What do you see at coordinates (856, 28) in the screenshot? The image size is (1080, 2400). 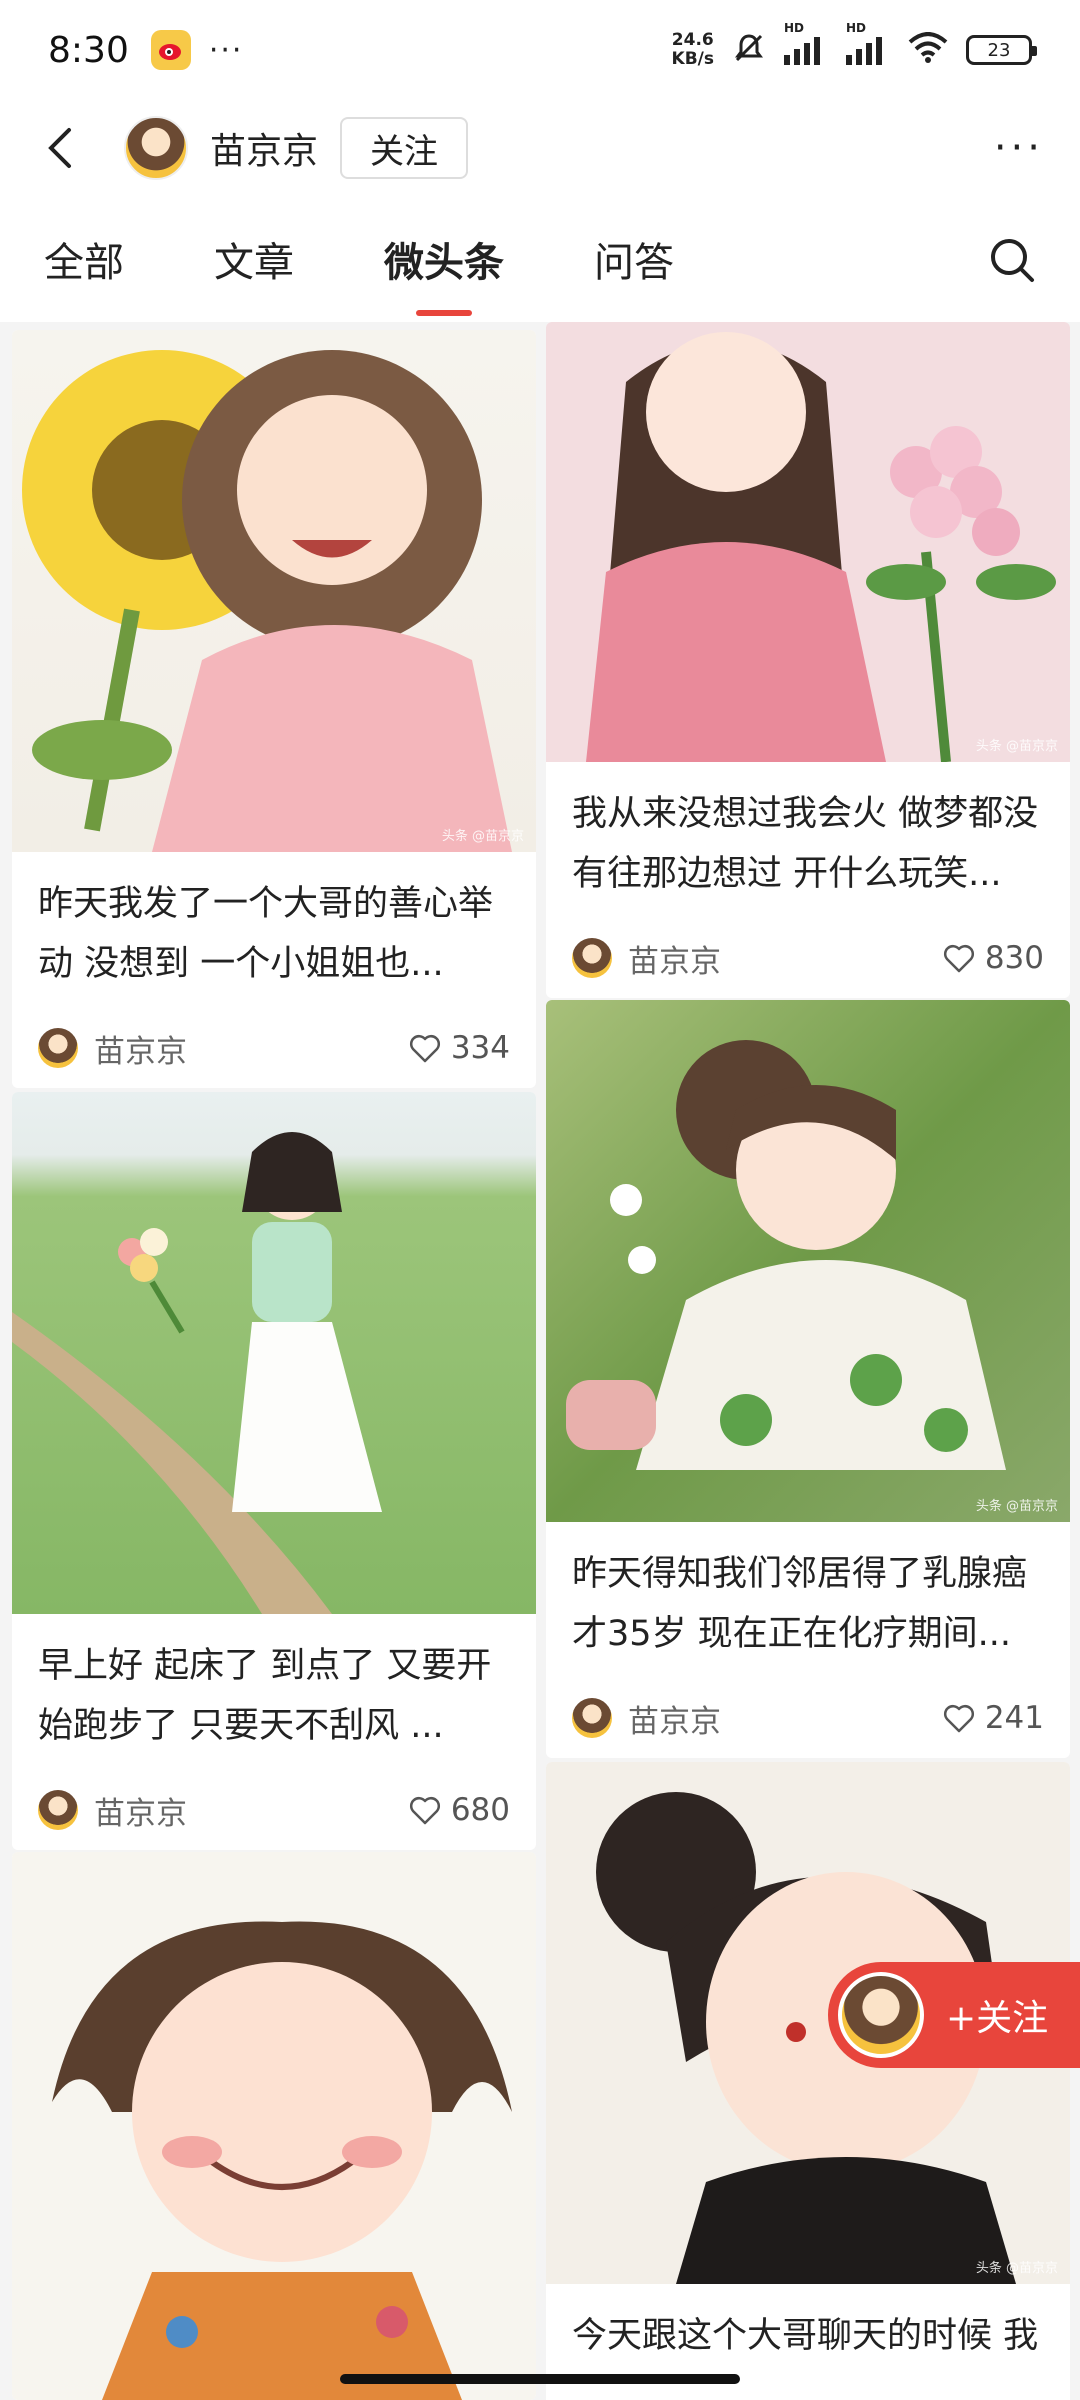 I see `hd-label-2: HD` at bounding box center [856, 28].